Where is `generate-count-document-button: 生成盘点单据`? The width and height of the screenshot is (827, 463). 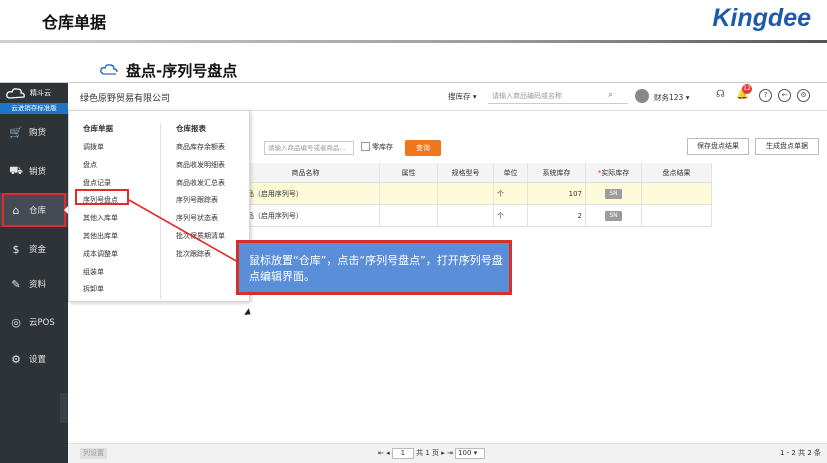 generate-count-document-button: 生成盘点单据 is located at coordinates (787, 146).